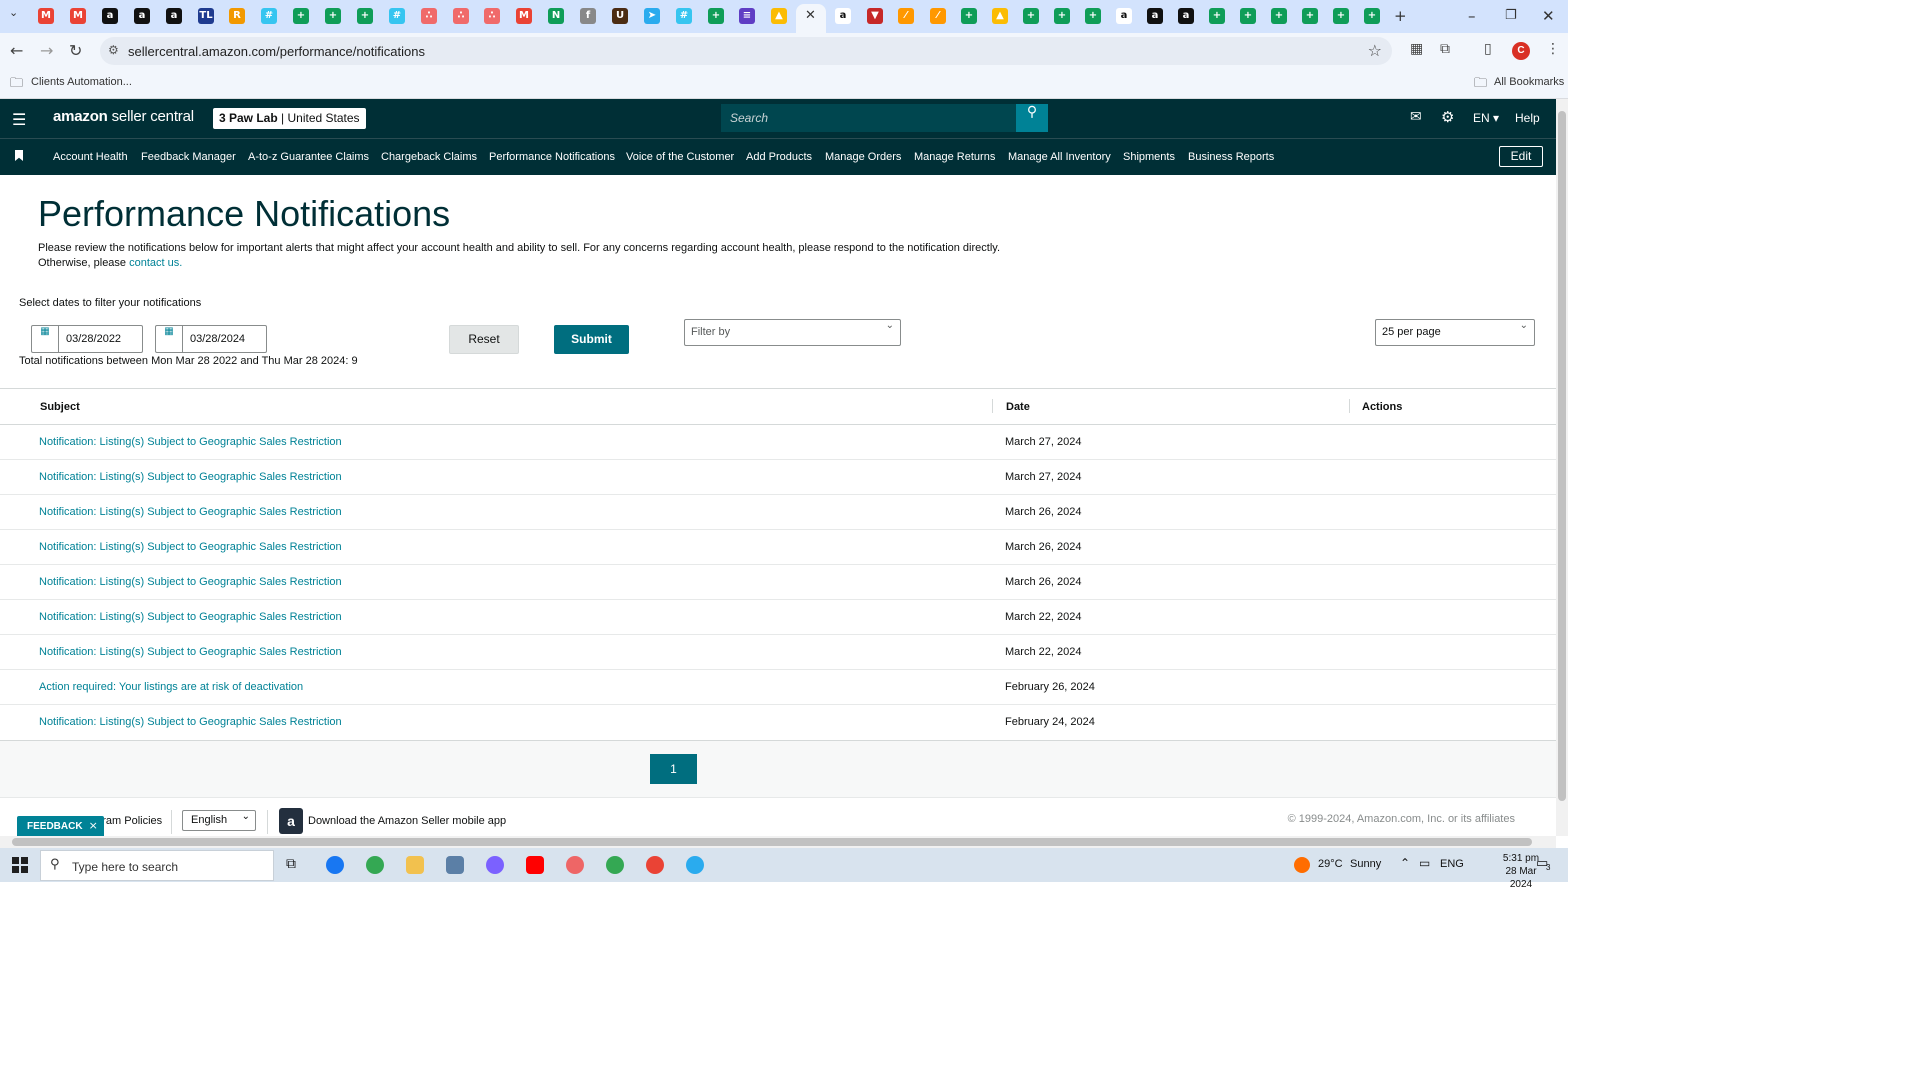  I want to click on all-bookmarks: All Bookmarks, so click(1529, 82).